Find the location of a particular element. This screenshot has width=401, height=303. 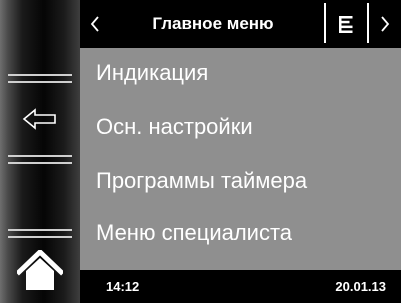

home-icon is located at coordinates (40, 269).